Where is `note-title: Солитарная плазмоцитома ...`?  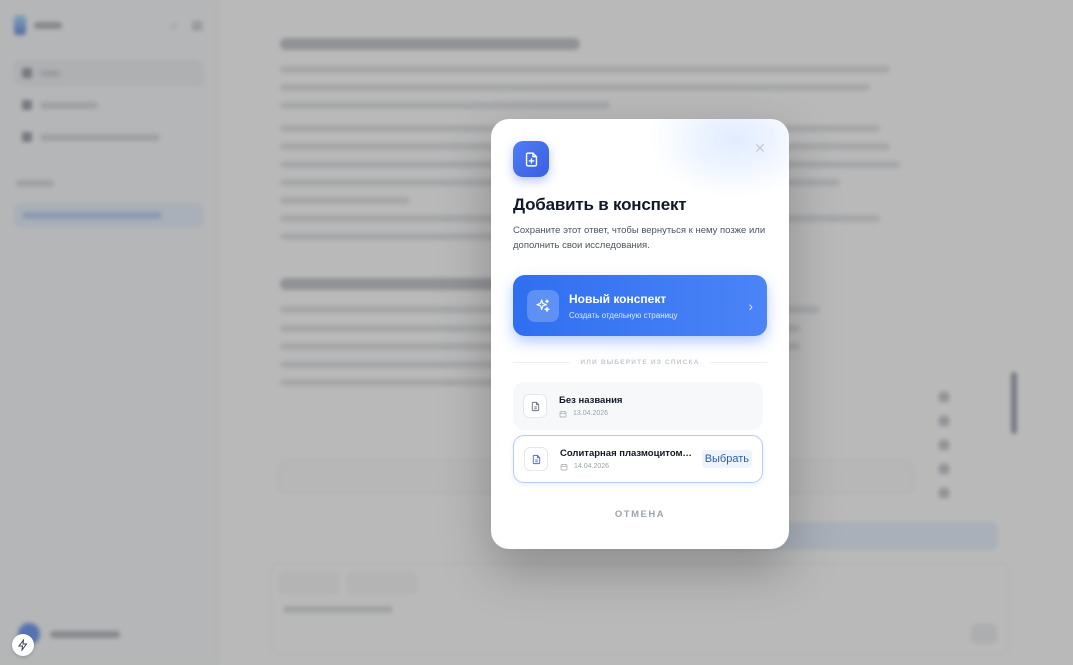 note-title: Солитарная плазмоцитома ... is located at coordinates (627, 453).